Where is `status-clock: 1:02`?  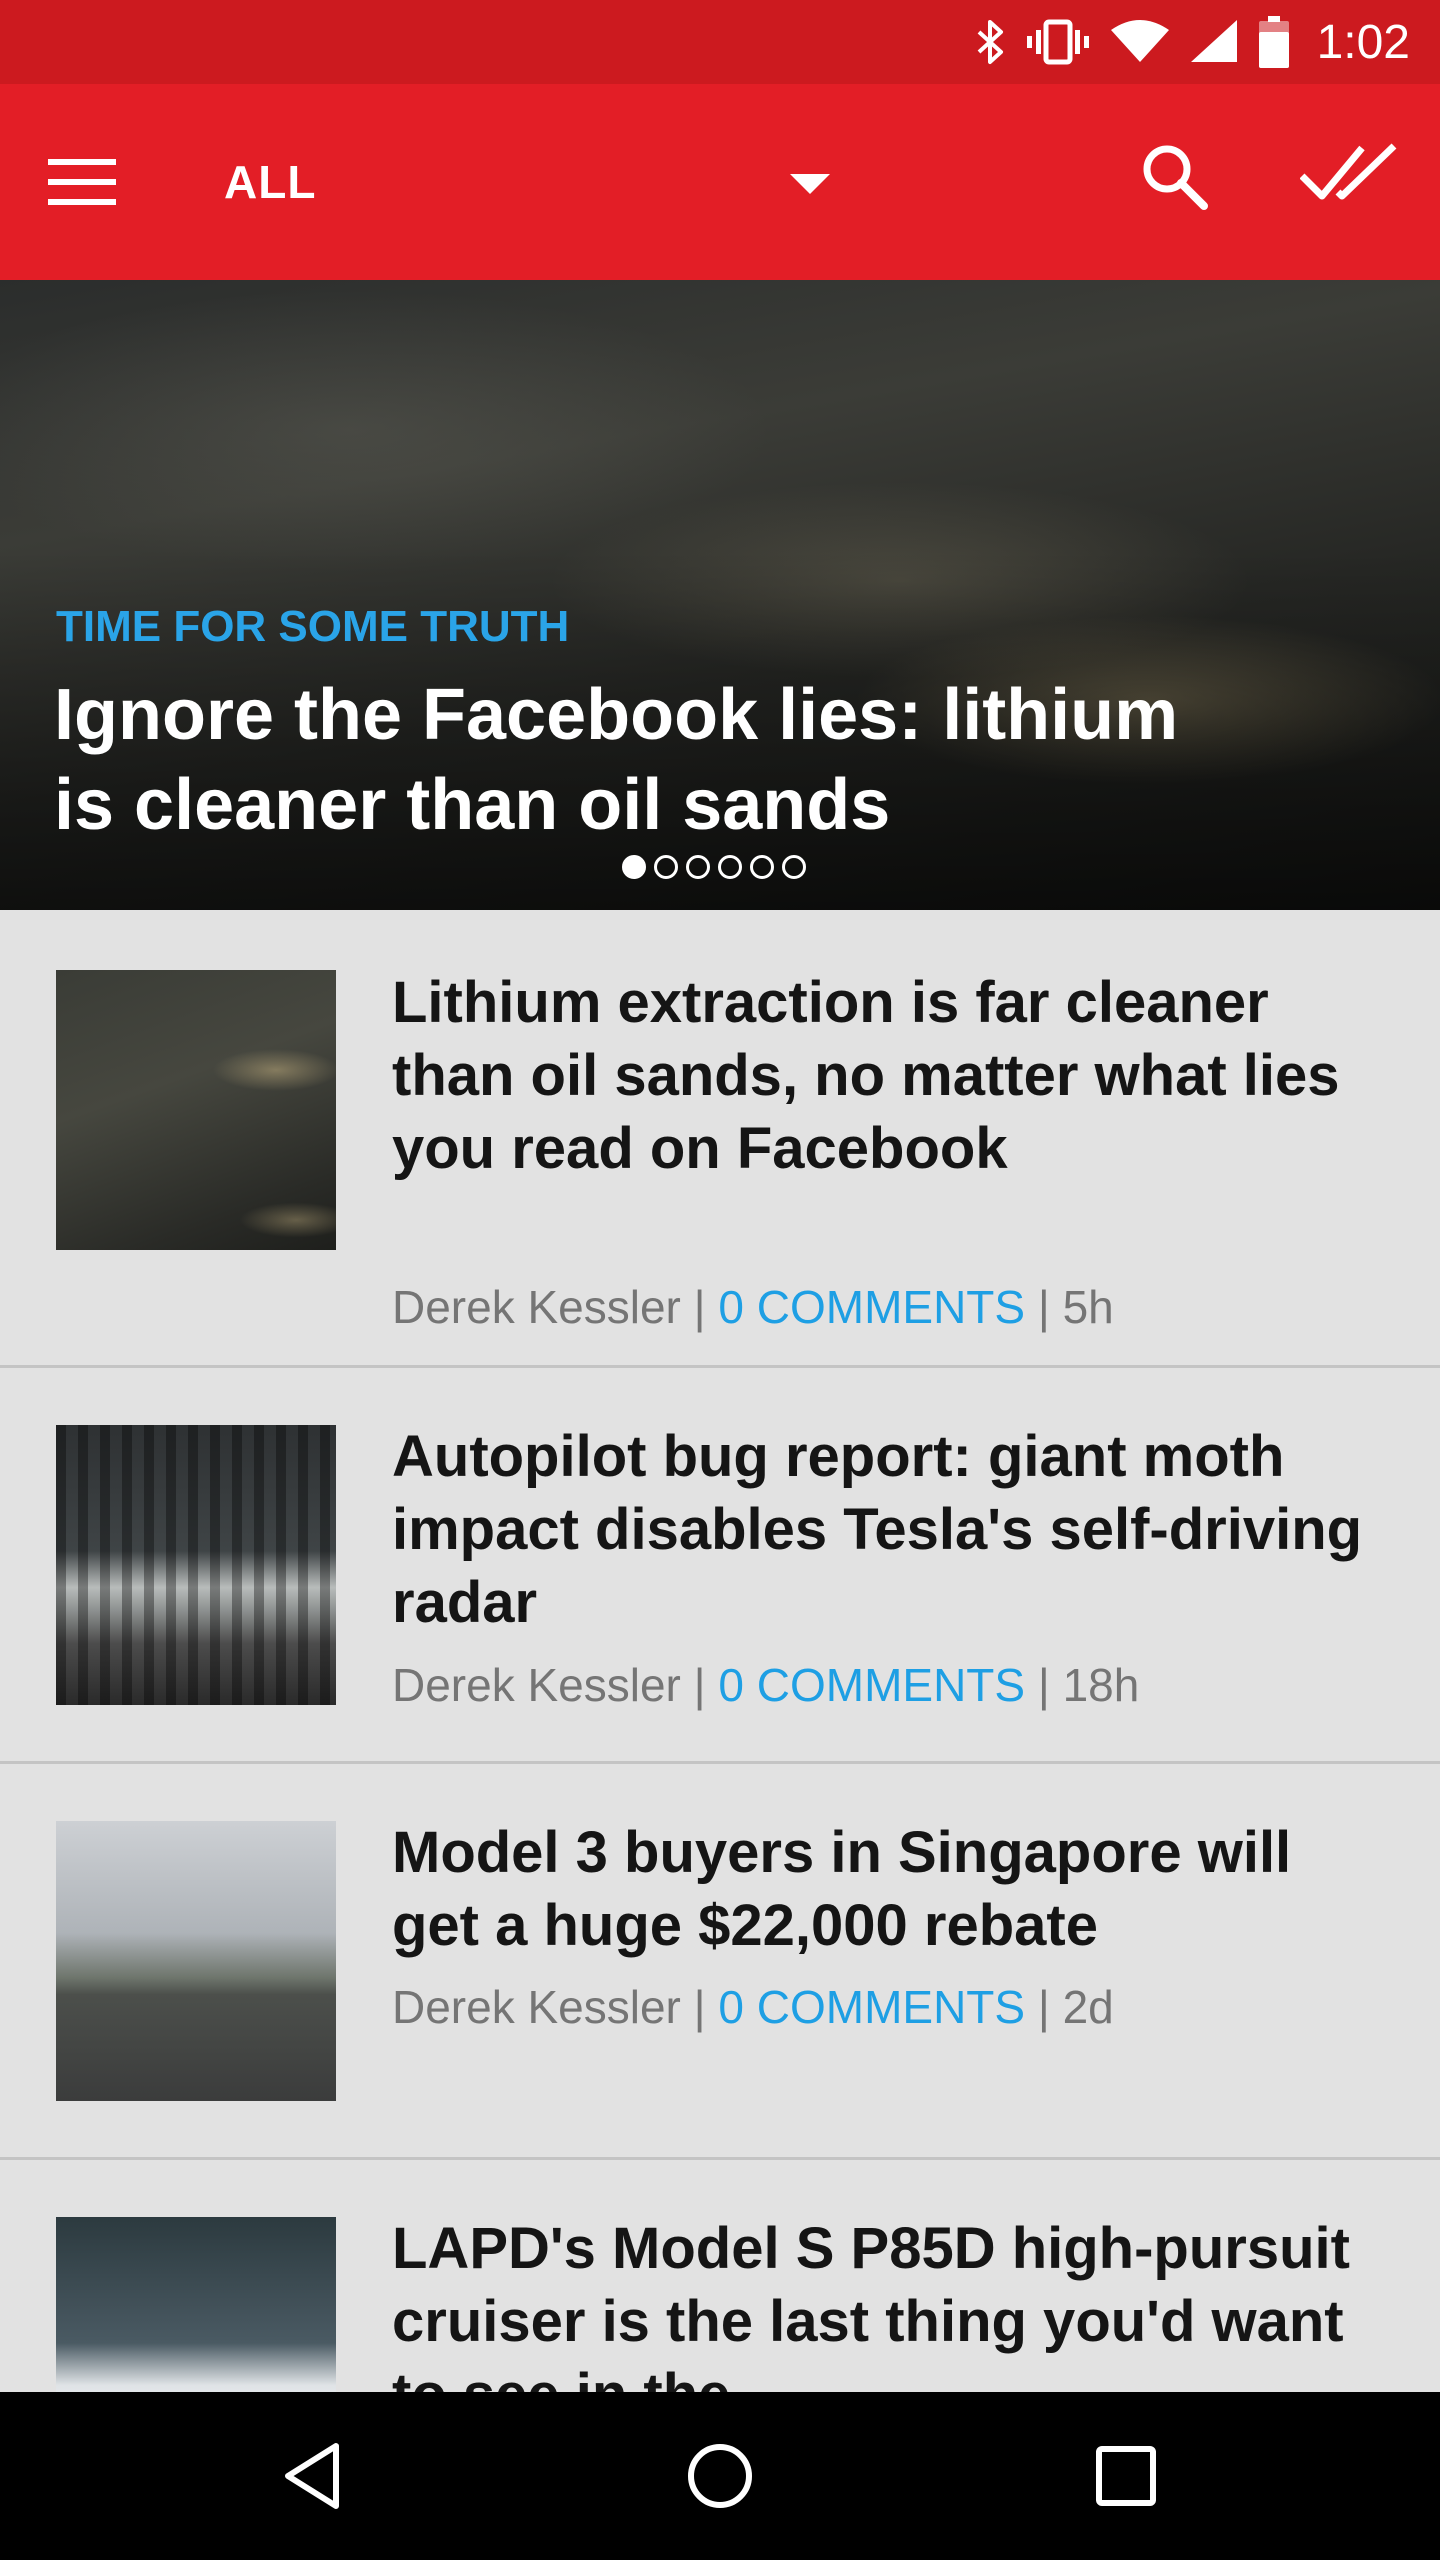 status-clock: 1:02 is located at coordinates (1363, 42).